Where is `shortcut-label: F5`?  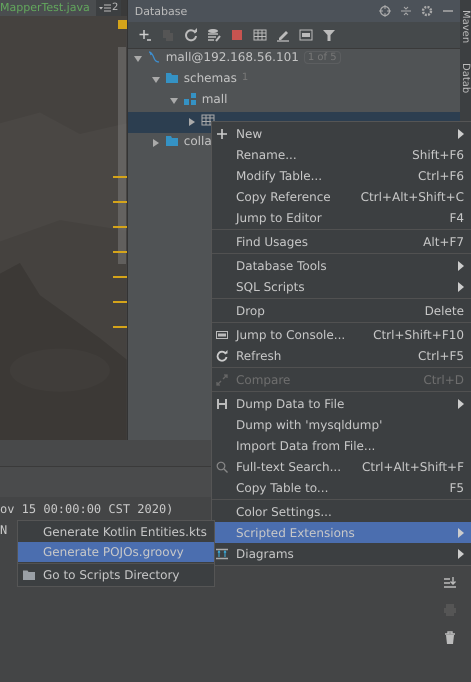 shortcut-label: F5 is located at coordinates (456, 487).